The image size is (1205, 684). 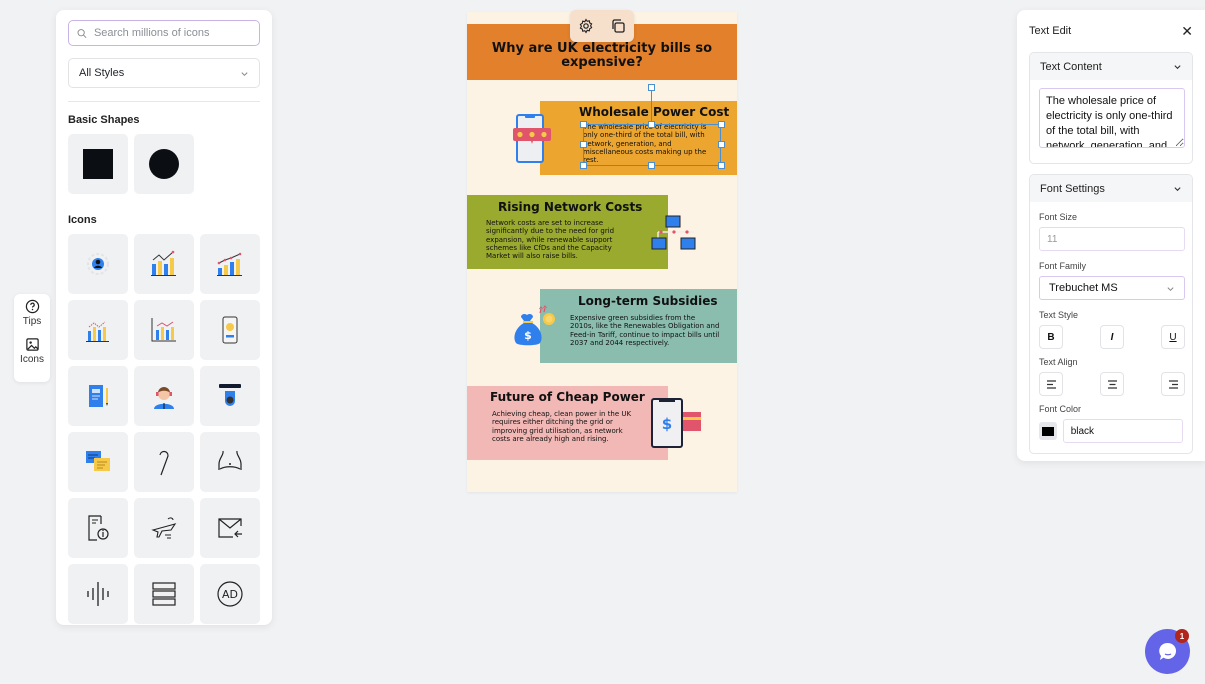 I want to click on icon-tile-mail-incoming, so click(x=230, y=528).